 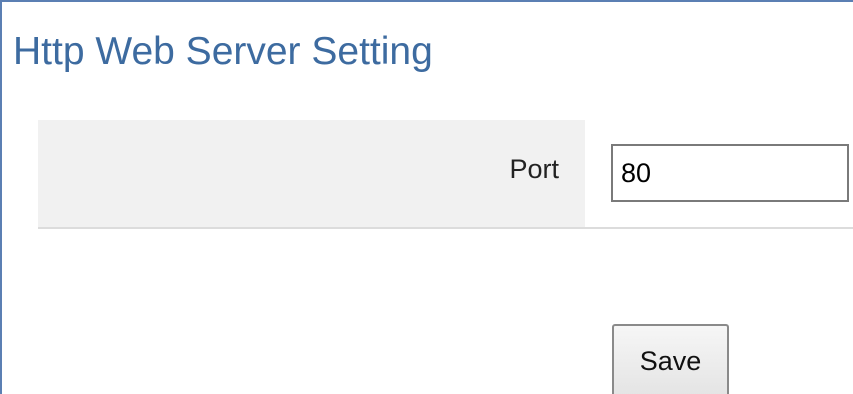 What do you see at coordinates (223, 51) in the screenshot?
I see `page-title: Http Web Server Setting` at bounding box center [223, 51].